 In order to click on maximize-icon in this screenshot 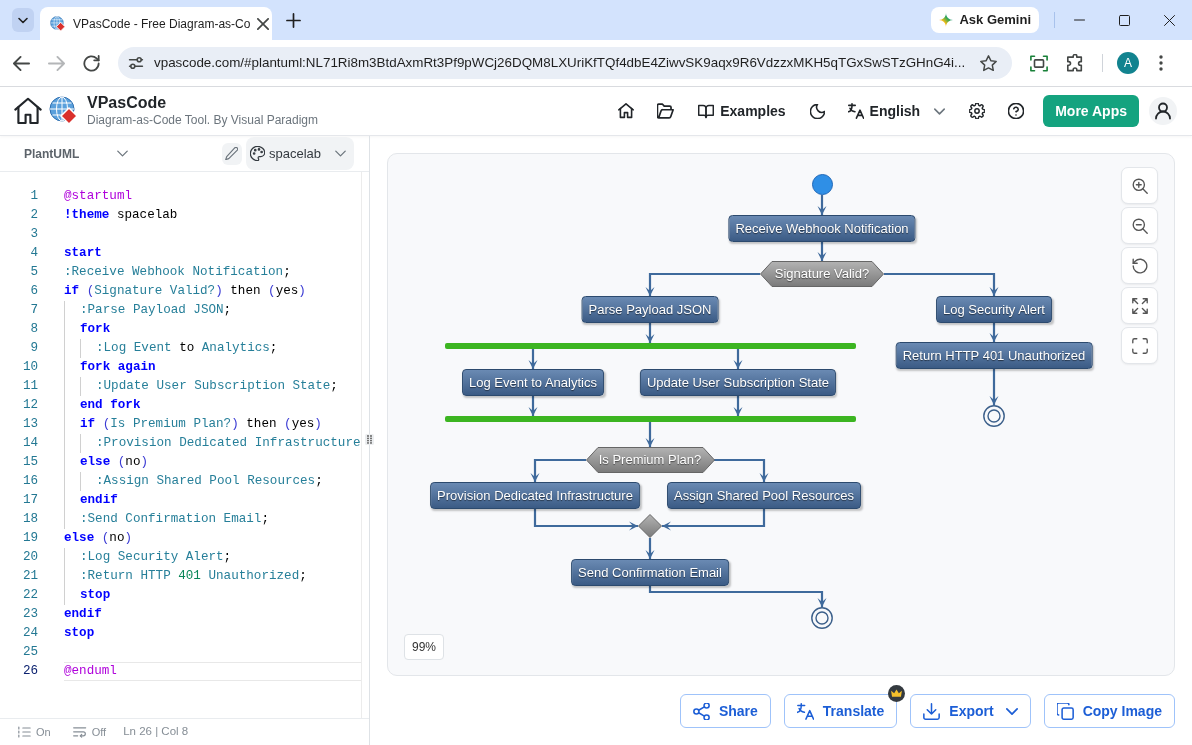, I will do `click(1124, 20)`.